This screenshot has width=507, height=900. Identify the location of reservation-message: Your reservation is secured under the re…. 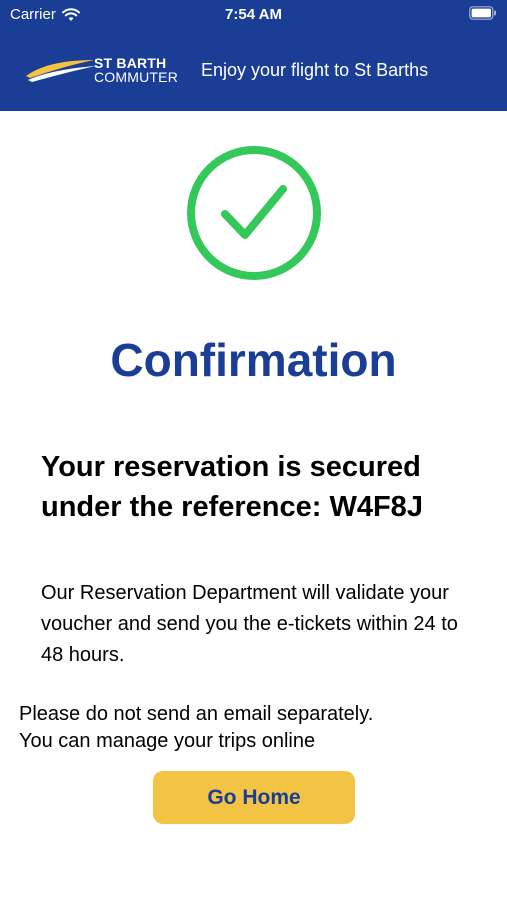
(266, 487).